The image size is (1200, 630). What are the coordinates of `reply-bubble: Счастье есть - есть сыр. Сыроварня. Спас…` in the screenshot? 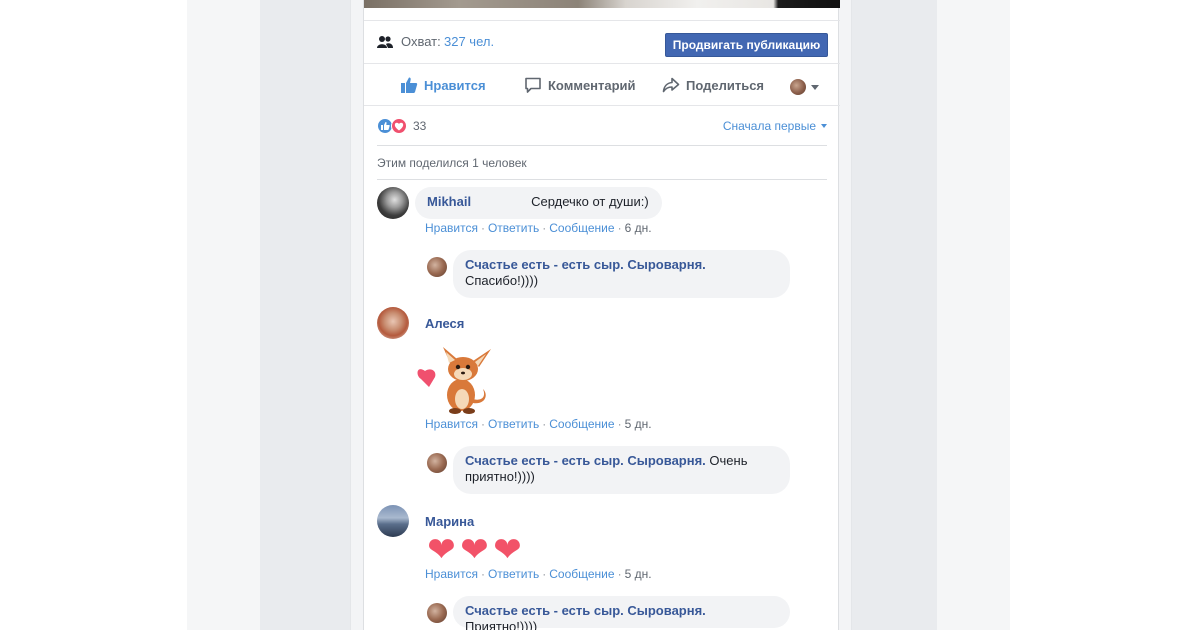 It's located at (621, 274).